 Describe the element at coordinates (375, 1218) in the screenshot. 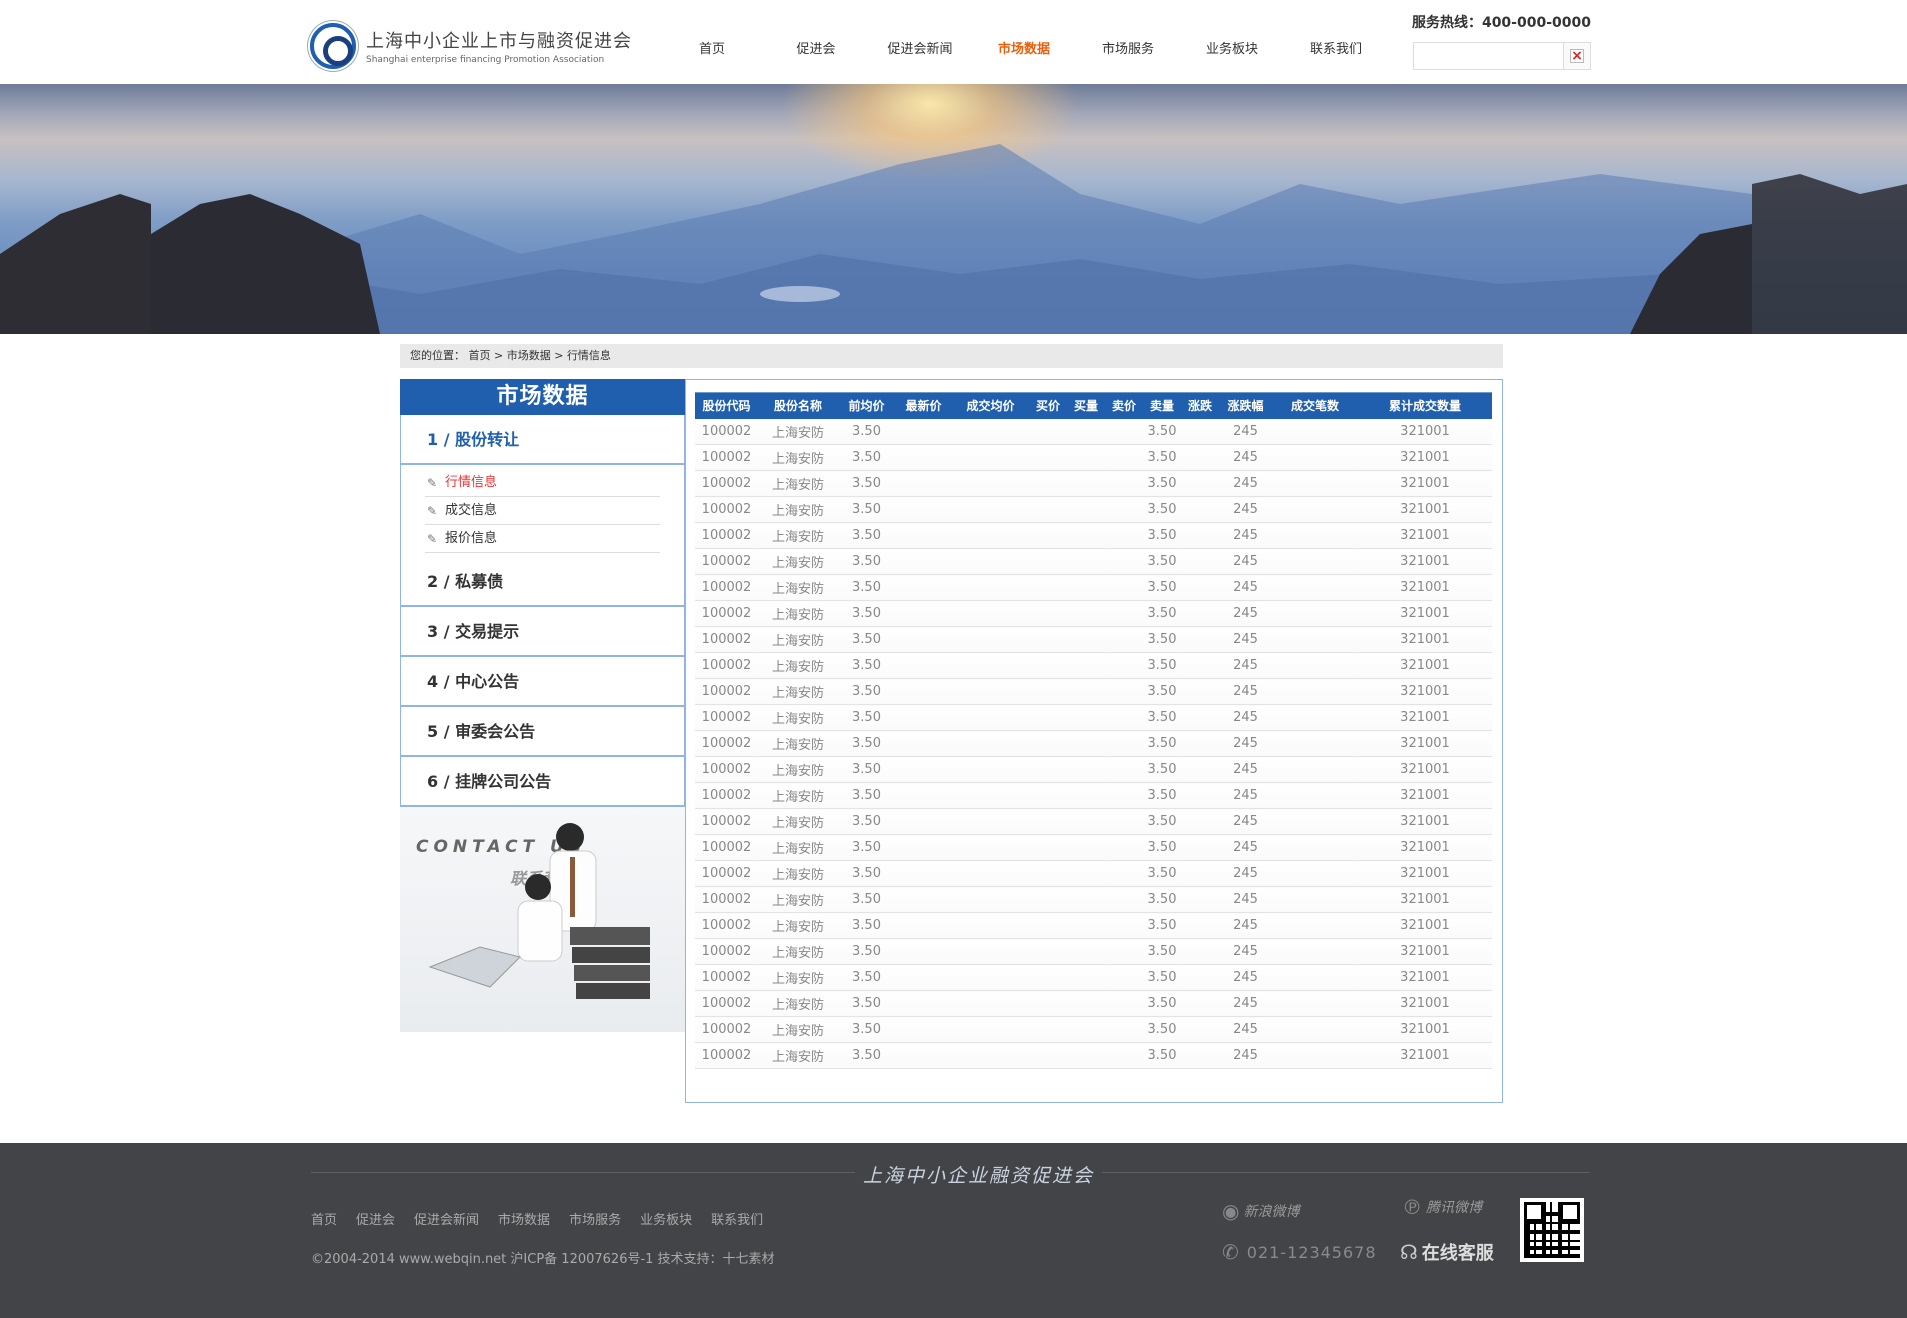

I see `footer-nav-association: 促进会` at that location.